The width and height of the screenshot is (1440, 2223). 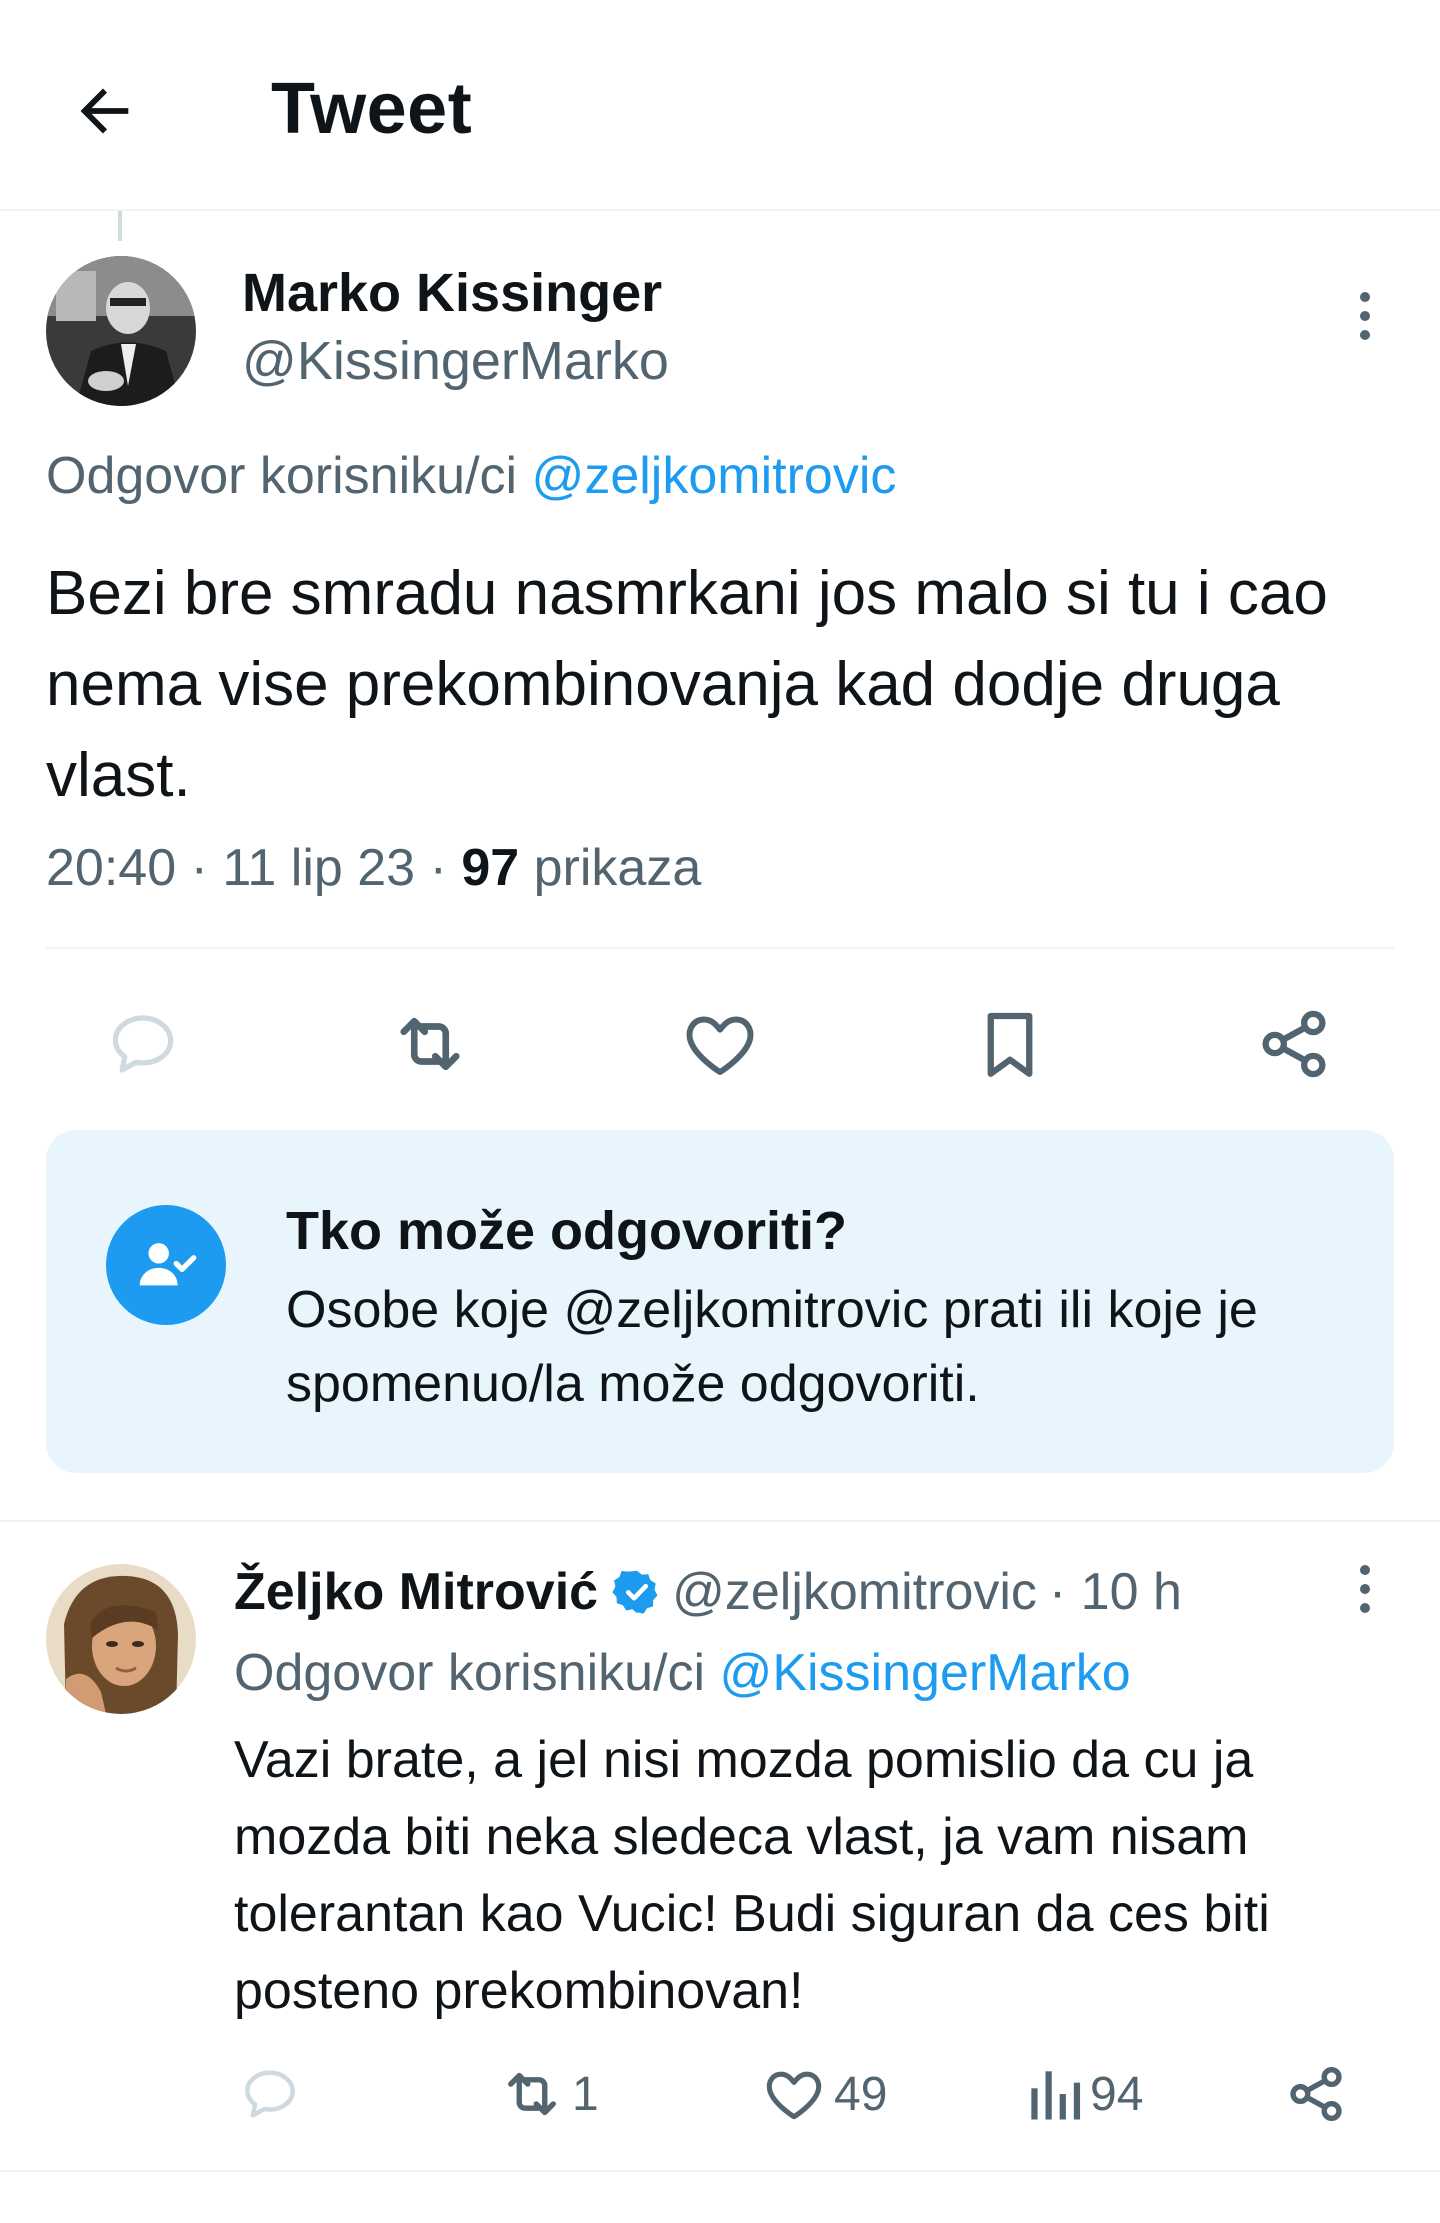 What do you see at coordinates (1083, 2094) in the screenshot?
I see `views-button: 94` at bounding box center [1083, 2094].